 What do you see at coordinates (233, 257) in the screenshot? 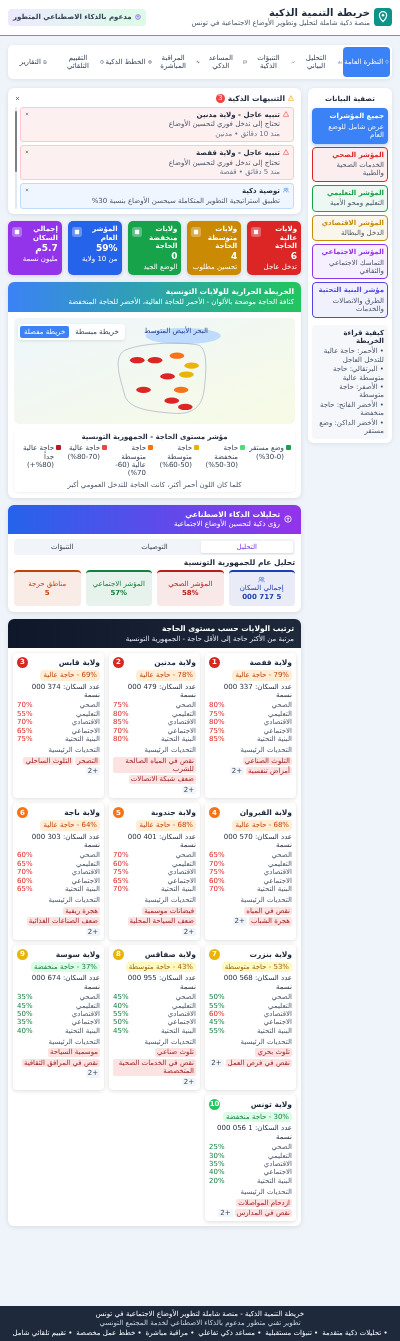
I see `stat-value: 4` at bounding box center [233, 257].